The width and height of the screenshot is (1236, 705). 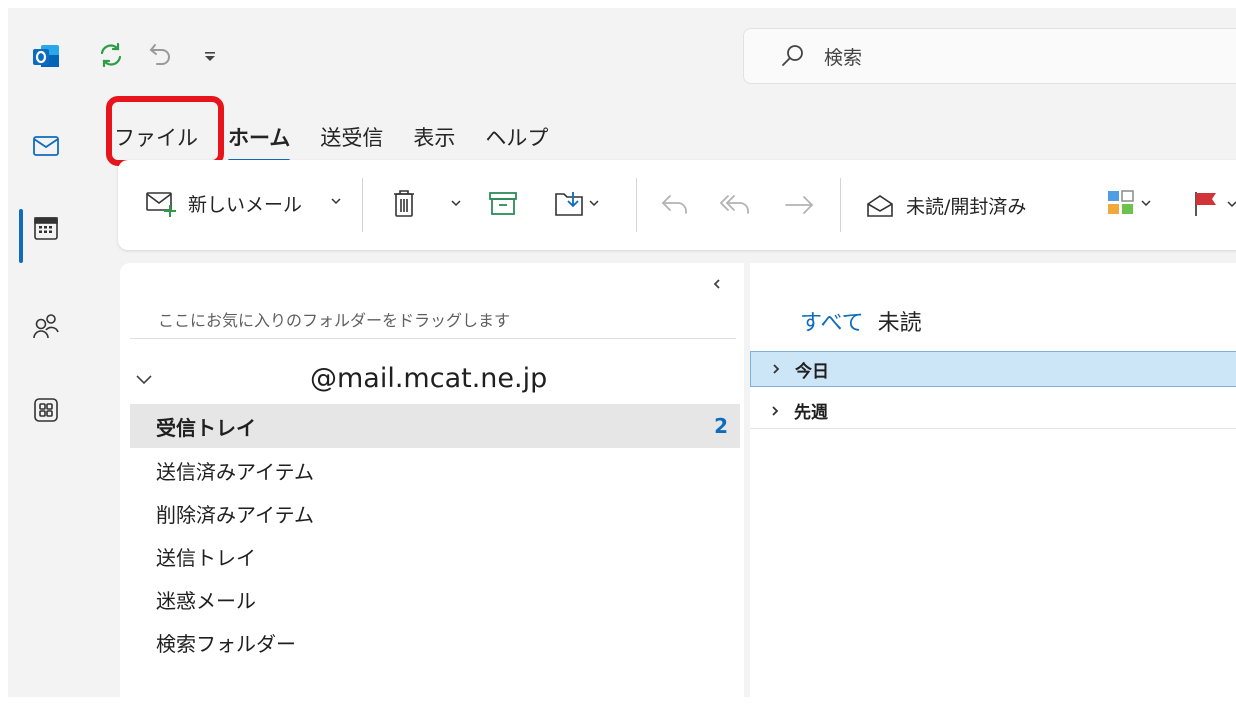 I want to click on ribbon-toolbar: 新しいメール 未読/開封済み, so click(x=677, y=205).